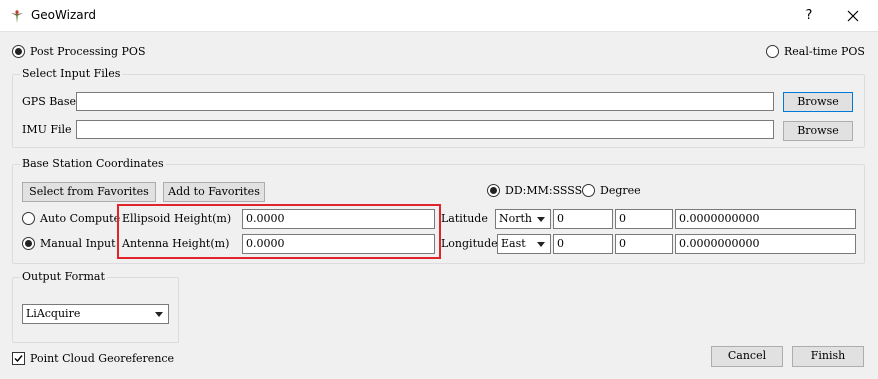  Describe the element at coordinates (824, 51) in the screenshot. I see `realtime-label: Real-time POS` at that location.